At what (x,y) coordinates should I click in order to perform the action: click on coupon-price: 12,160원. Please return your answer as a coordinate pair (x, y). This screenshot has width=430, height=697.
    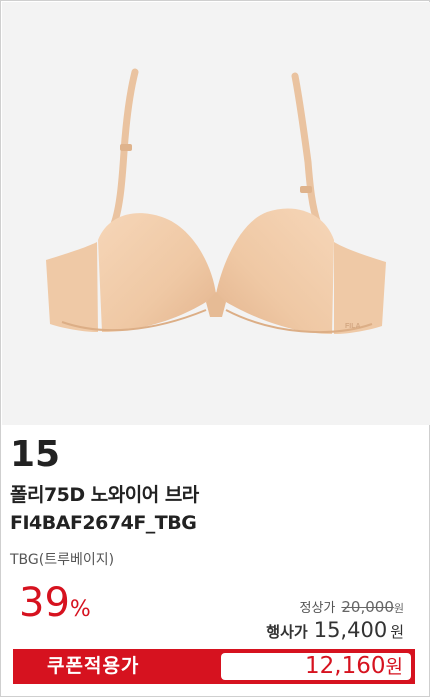
    Looking at the image, I should click on (354, 667).